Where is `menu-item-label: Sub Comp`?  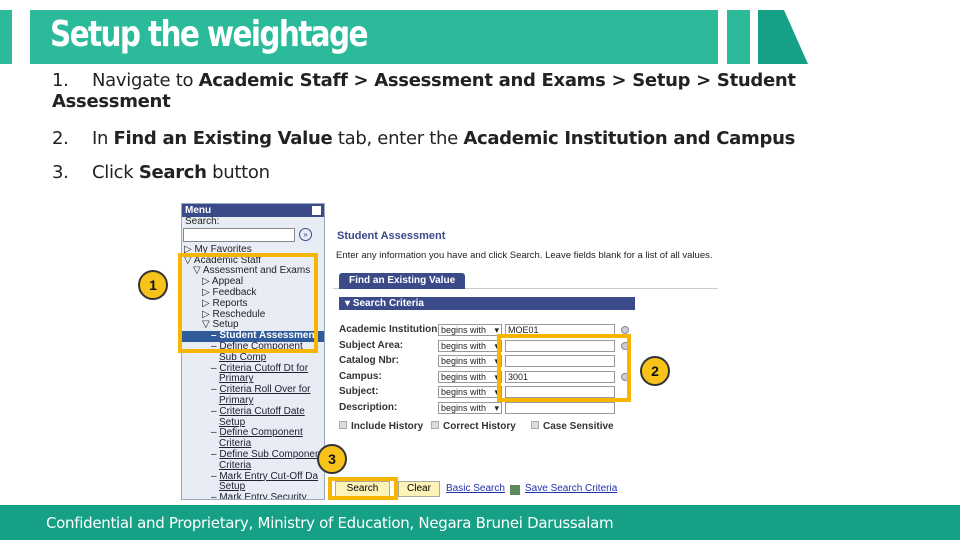 menu-item-label: Sub Comp is located at coordinates (242, 357).